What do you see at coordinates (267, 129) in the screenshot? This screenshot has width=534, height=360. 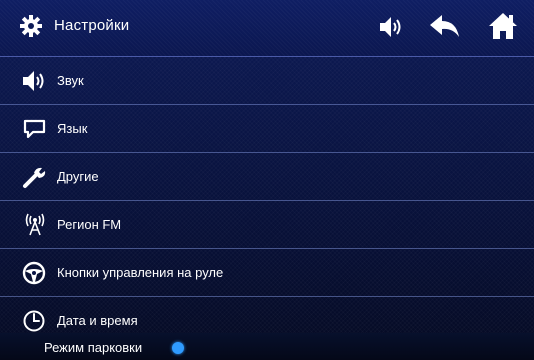 I see `menu-item-language: Язык` at bounding box center [267, 129].